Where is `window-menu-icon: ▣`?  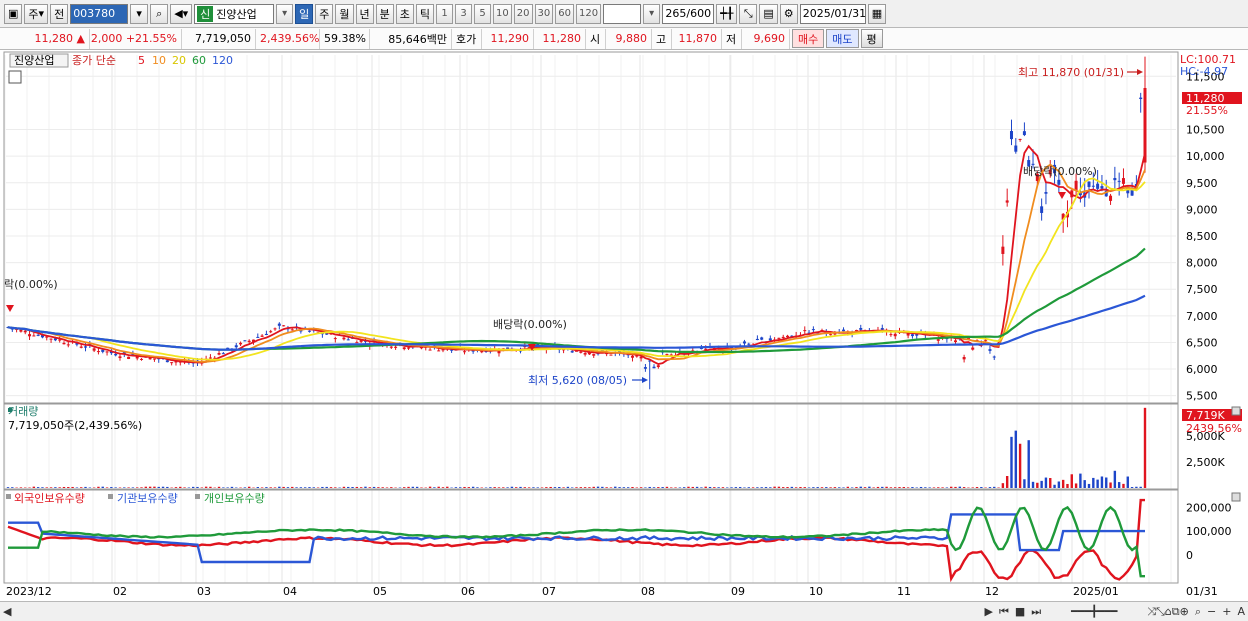
window-menu-icon: ▣ is located at coordinates (13, 13).